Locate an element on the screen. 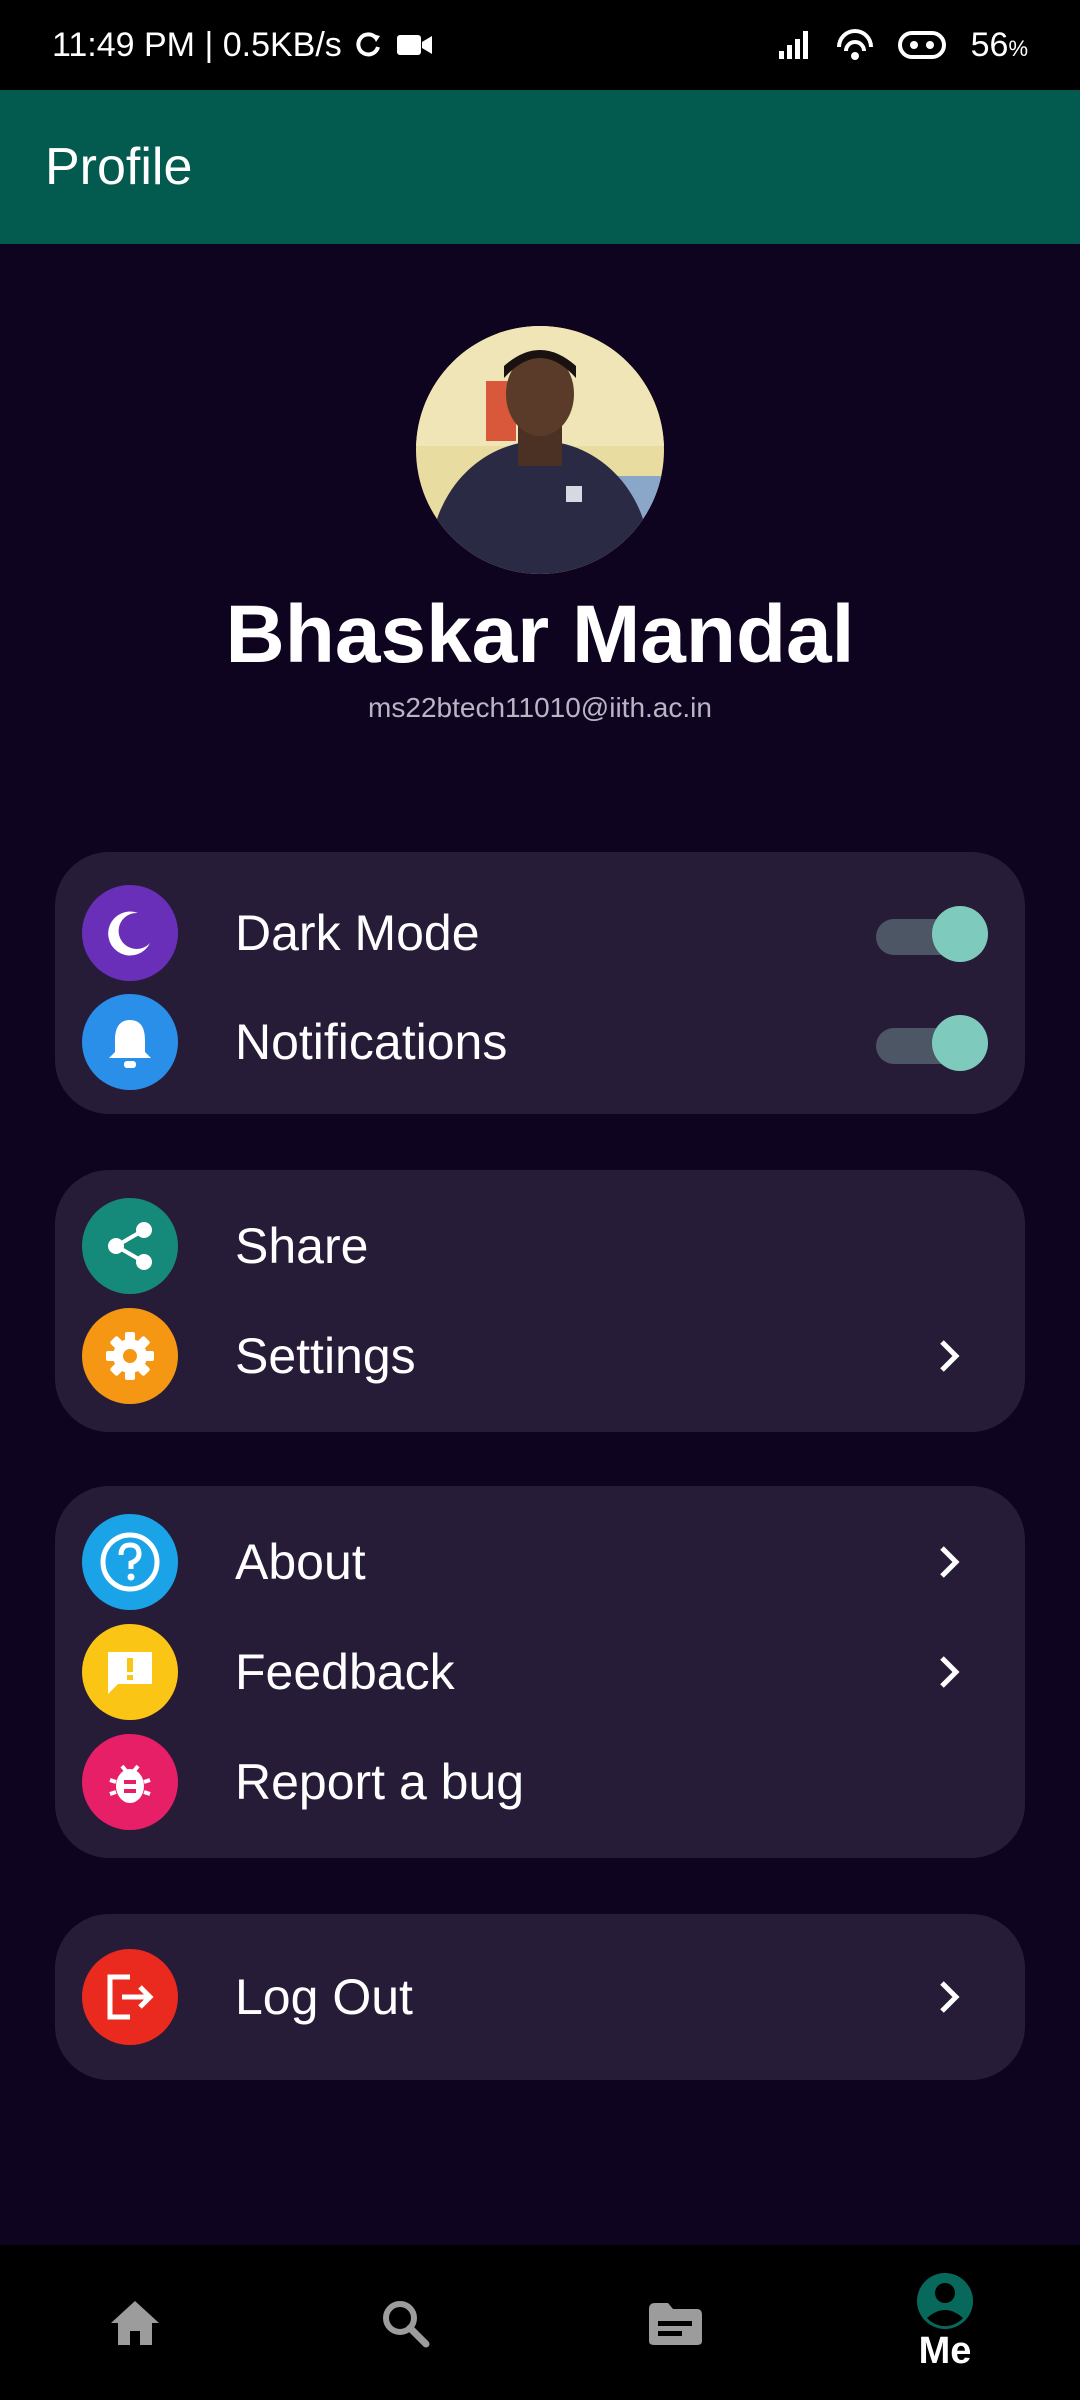 Image resolution: width=1080 pixels, height=2400 pixels. nav-home is located at coordinates (135, 2322).